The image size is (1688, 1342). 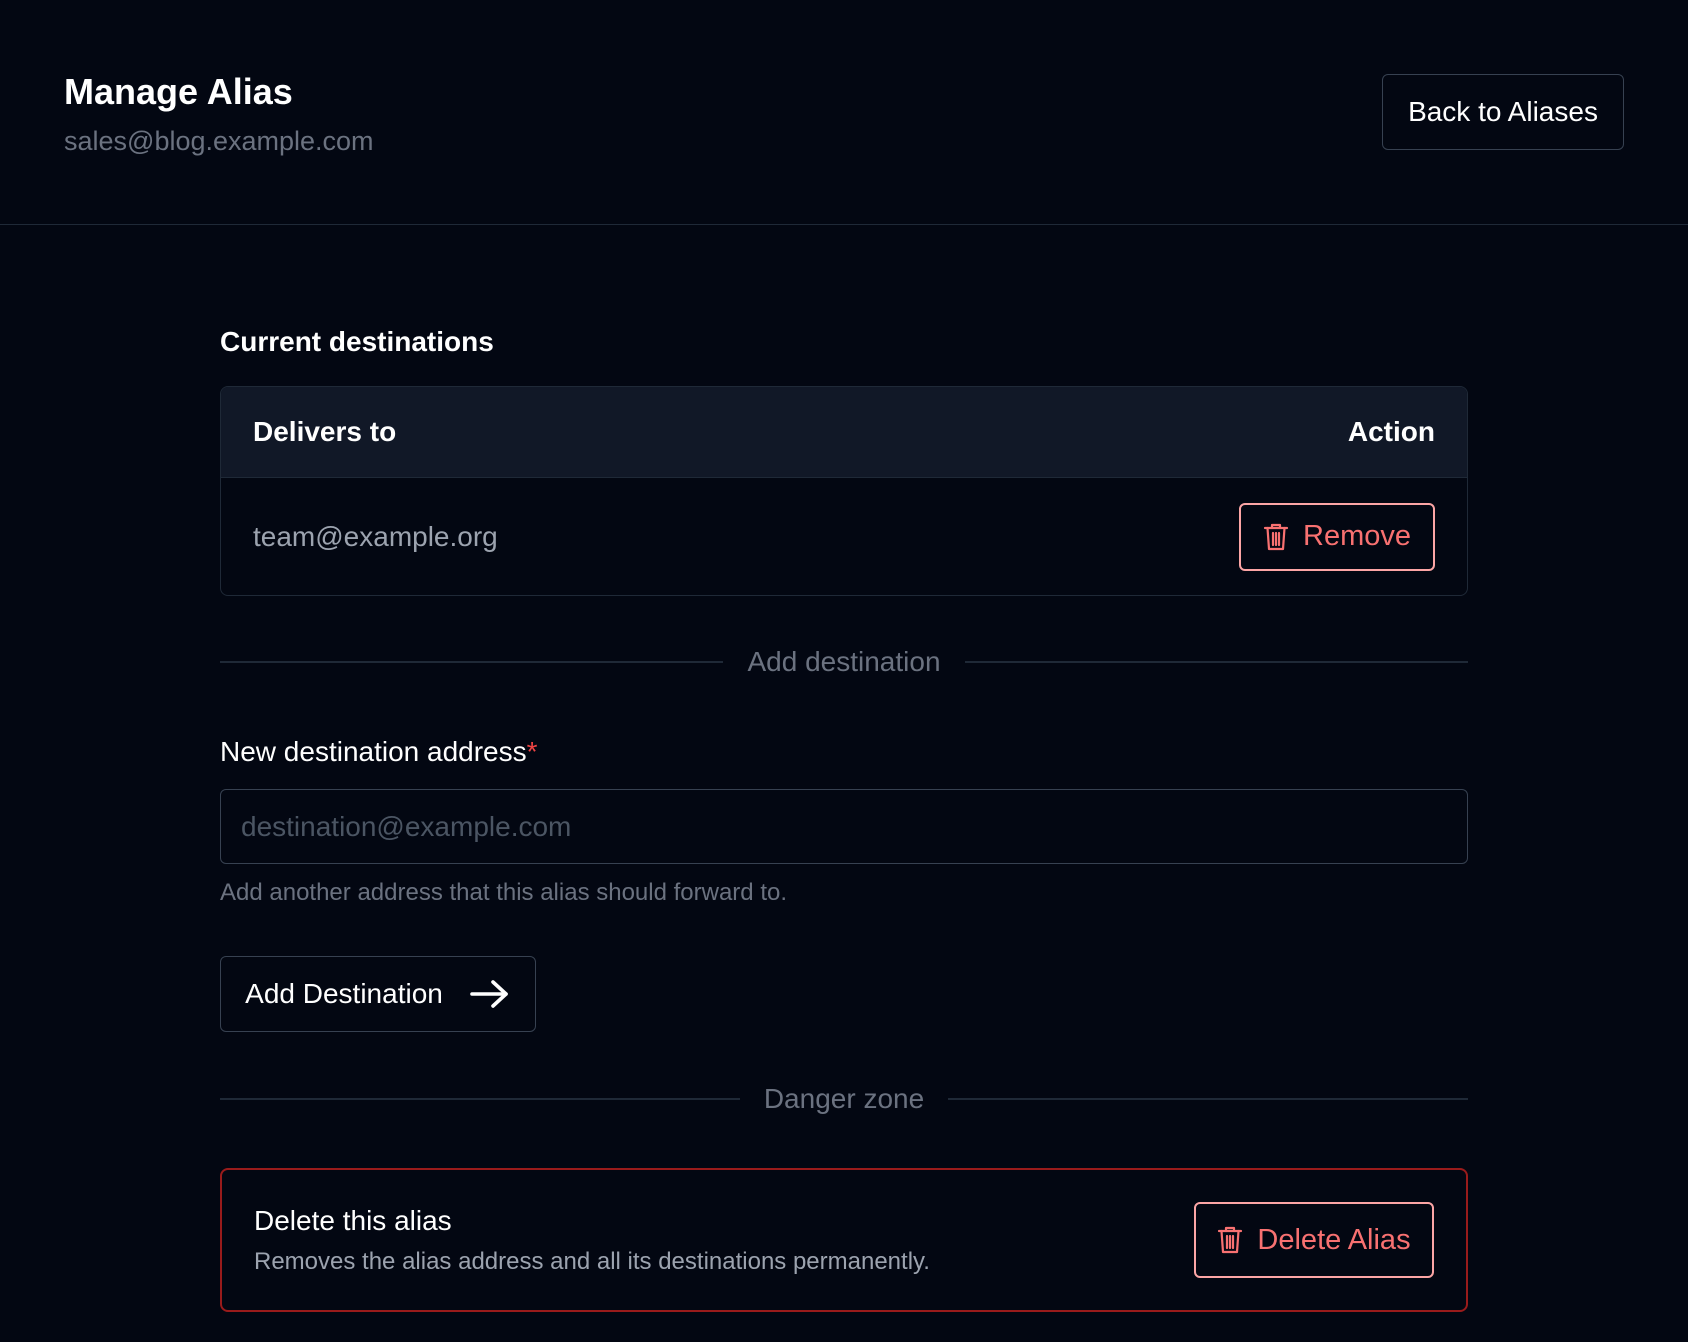 What do you see at coordinates (325, 431) in the screenshot?
I see `column-header-delivers-to: Delivers to` at bounding box center [325, 431].